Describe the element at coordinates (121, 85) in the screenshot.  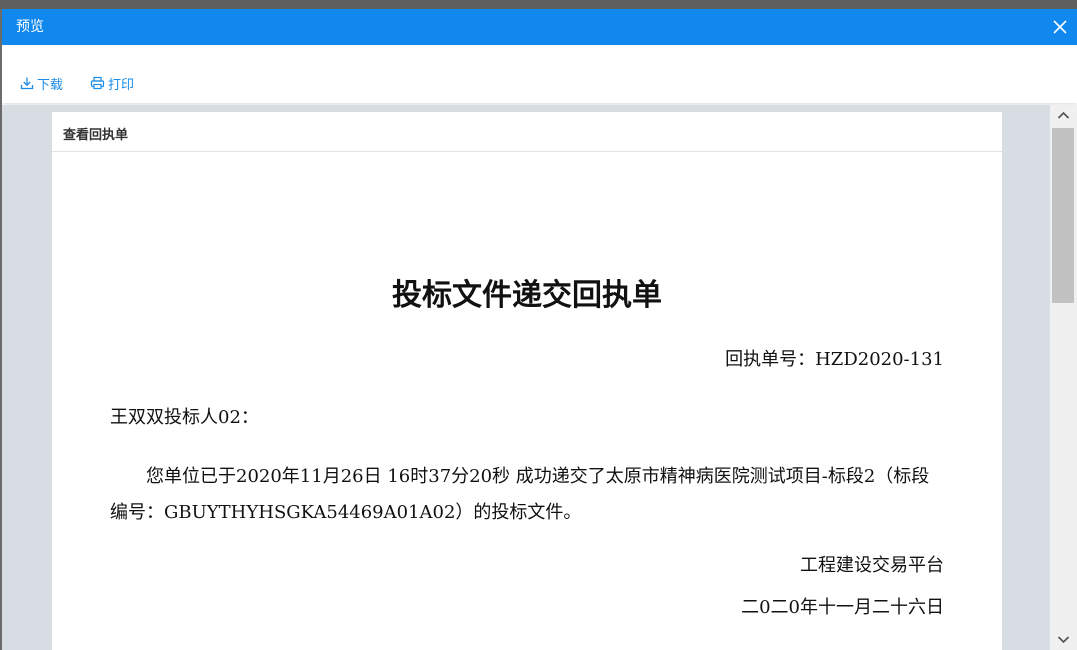
I see `print-label: 打印` at that location.